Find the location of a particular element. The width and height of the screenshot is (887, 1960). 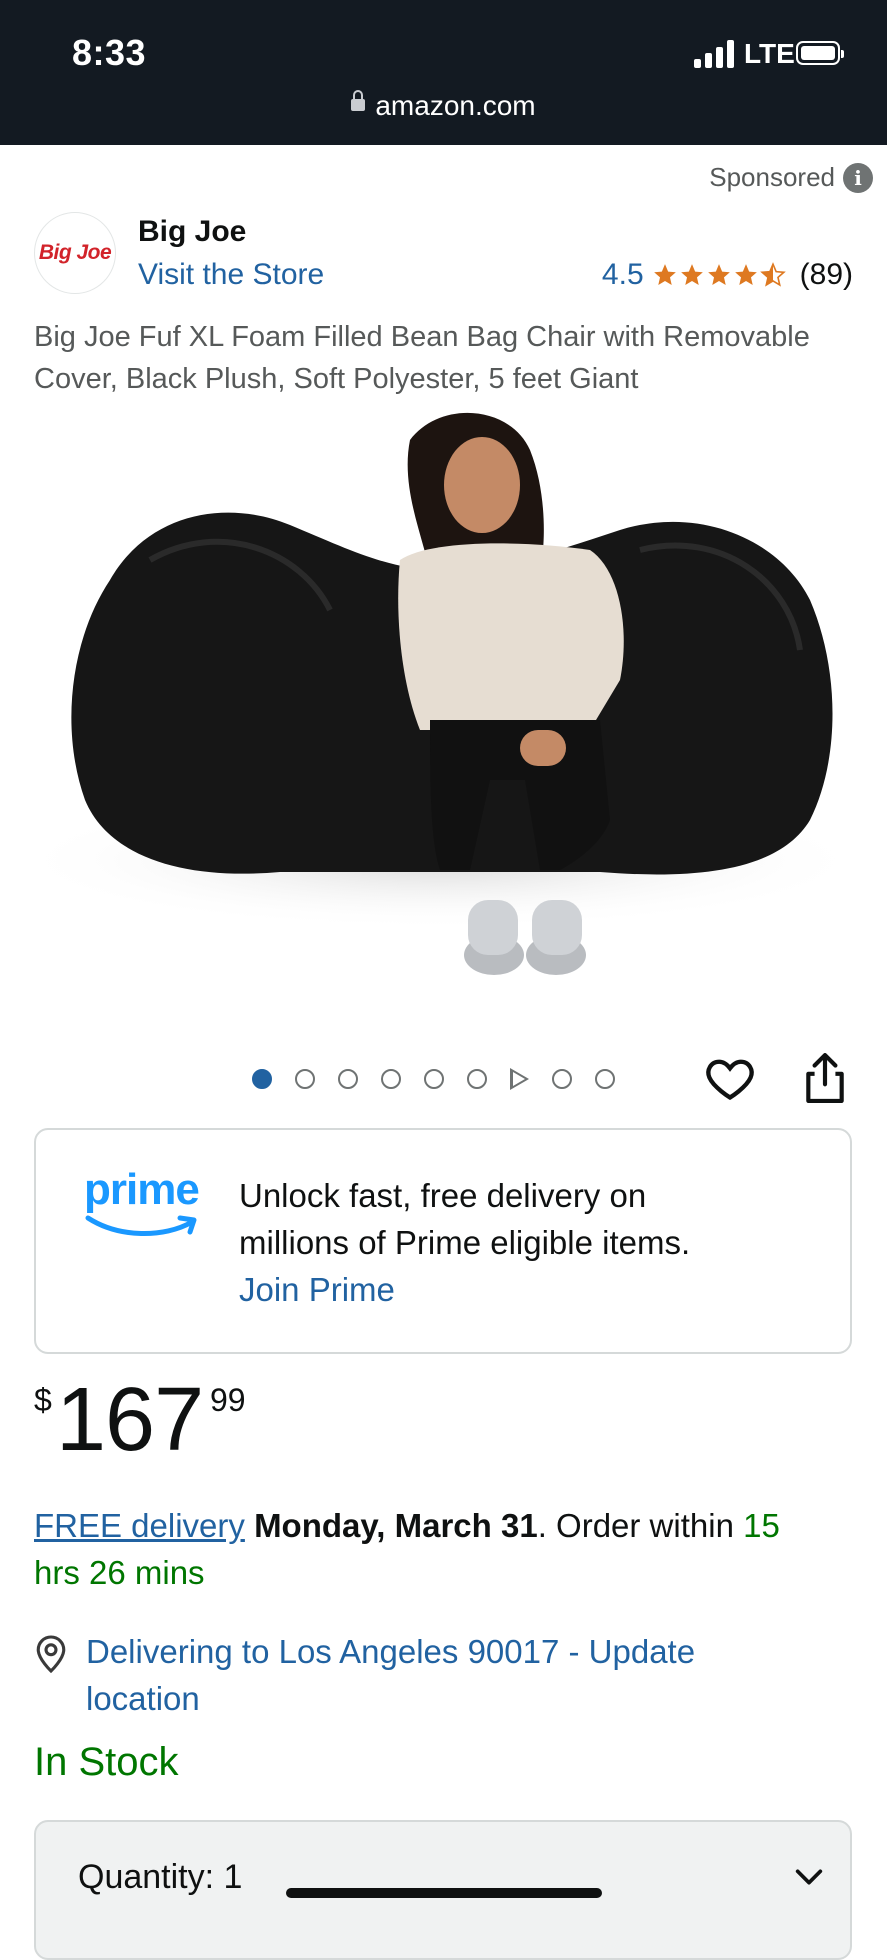

time-left-rest: hrs 26 mins is located at coordinates (119, 1572).